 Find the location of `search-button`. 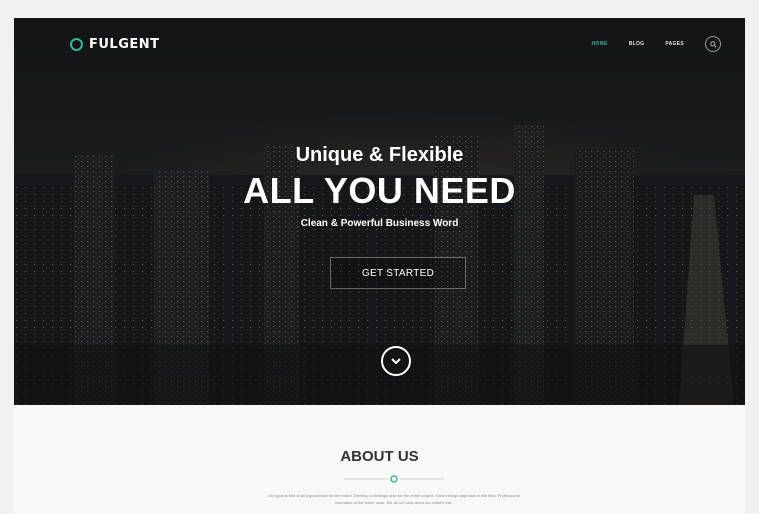

search-button is located at coordinates (713, 44).